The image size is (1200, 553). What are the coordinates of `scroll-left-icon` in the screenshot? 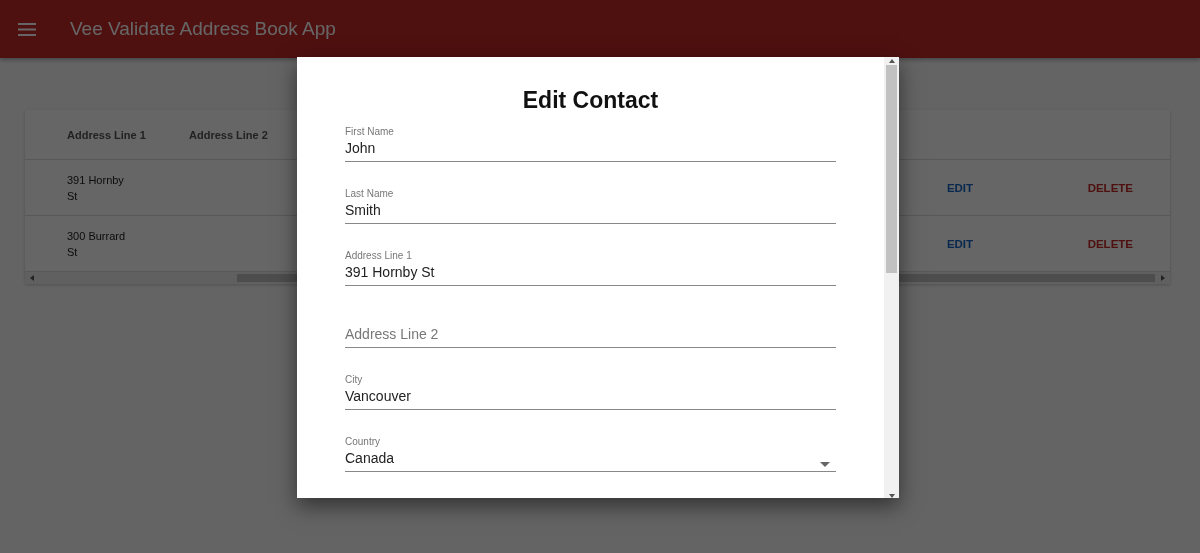 It's located at (31, 278).